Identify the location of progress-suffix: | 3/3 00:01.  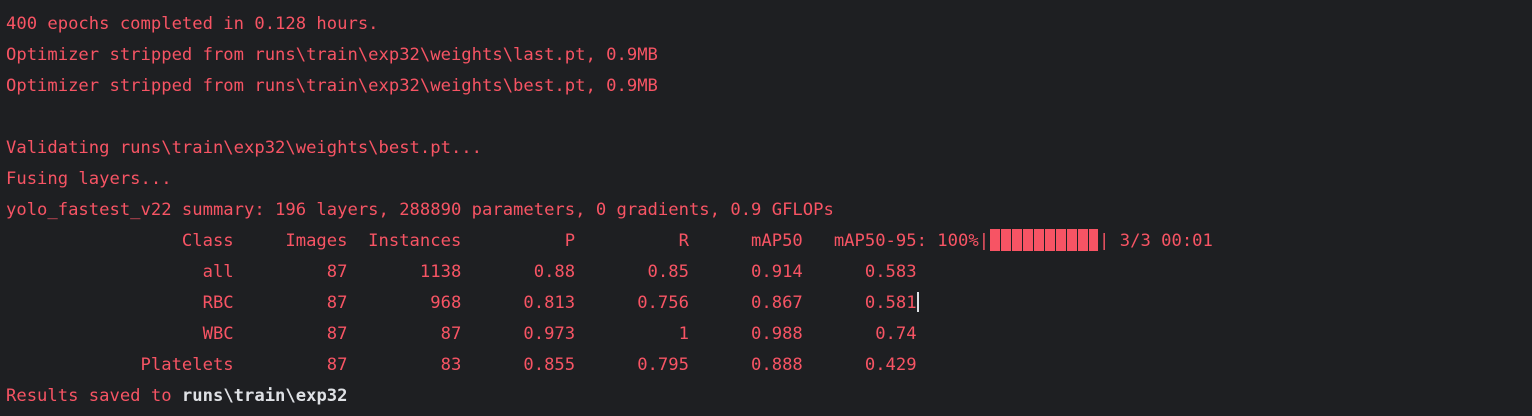
(1156, 241).